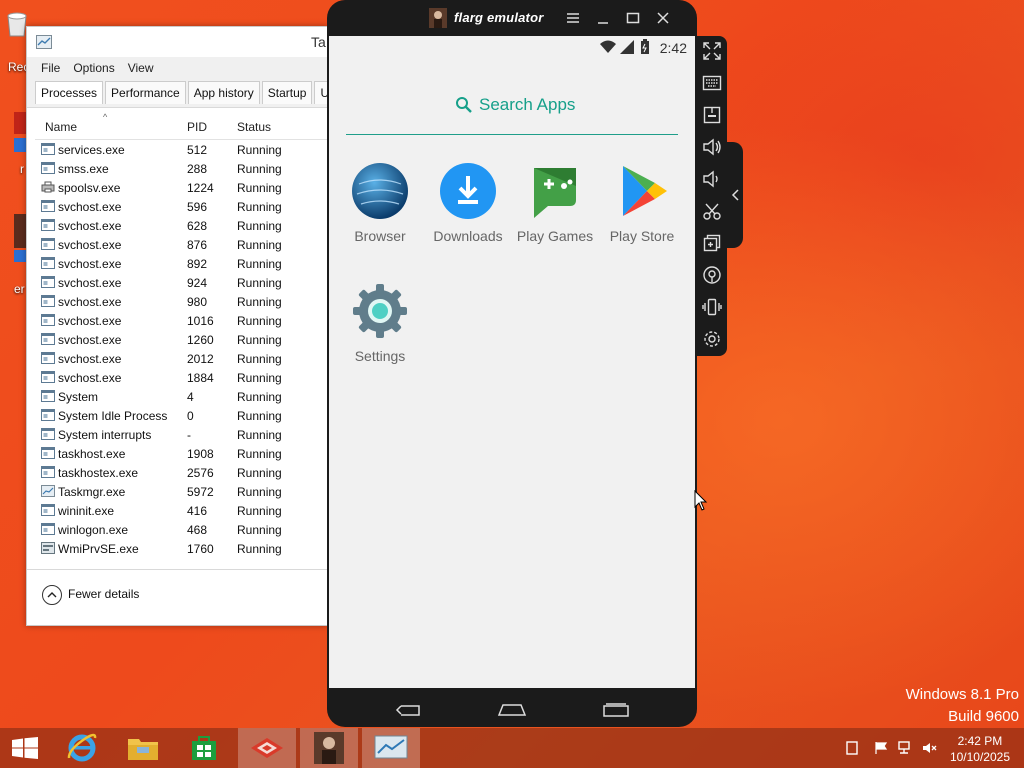 This screenshot has width=1024, height=768. I want to click on taskbar-clock: 2:42 PM 10/10/2025, so click(980, 749).